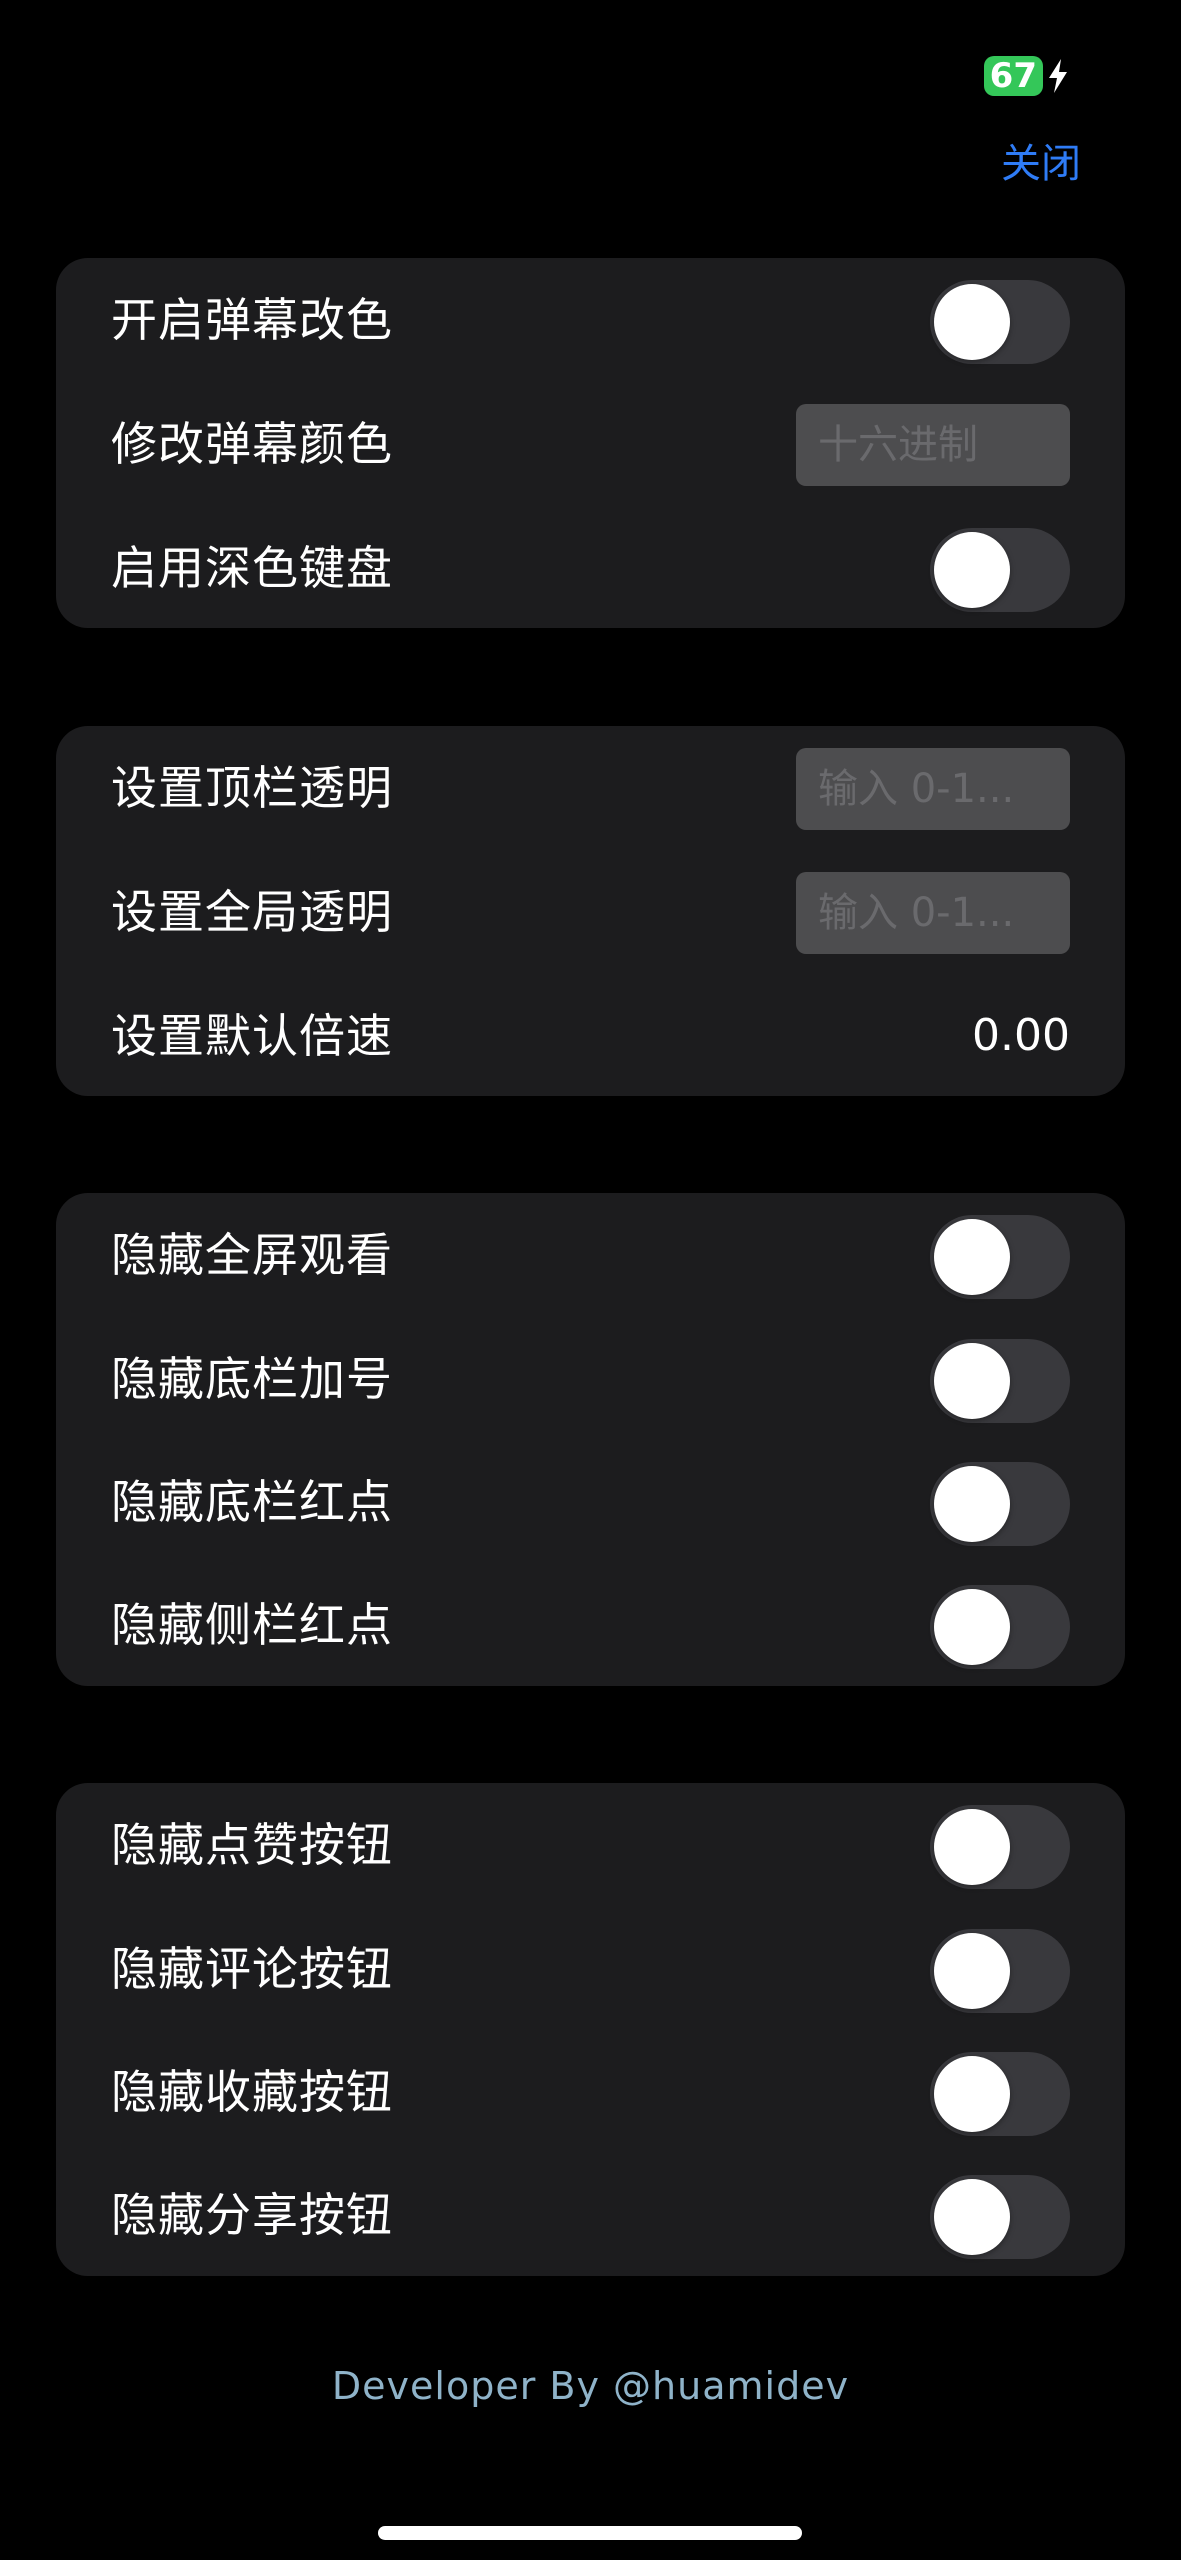 This screenshot has height=2560, width=1181. What do you see at coordinates (590, 568) in the screenshot?
I see `row-dark-keyboard: 启用深色键盘` at bounding box center [590, 568].